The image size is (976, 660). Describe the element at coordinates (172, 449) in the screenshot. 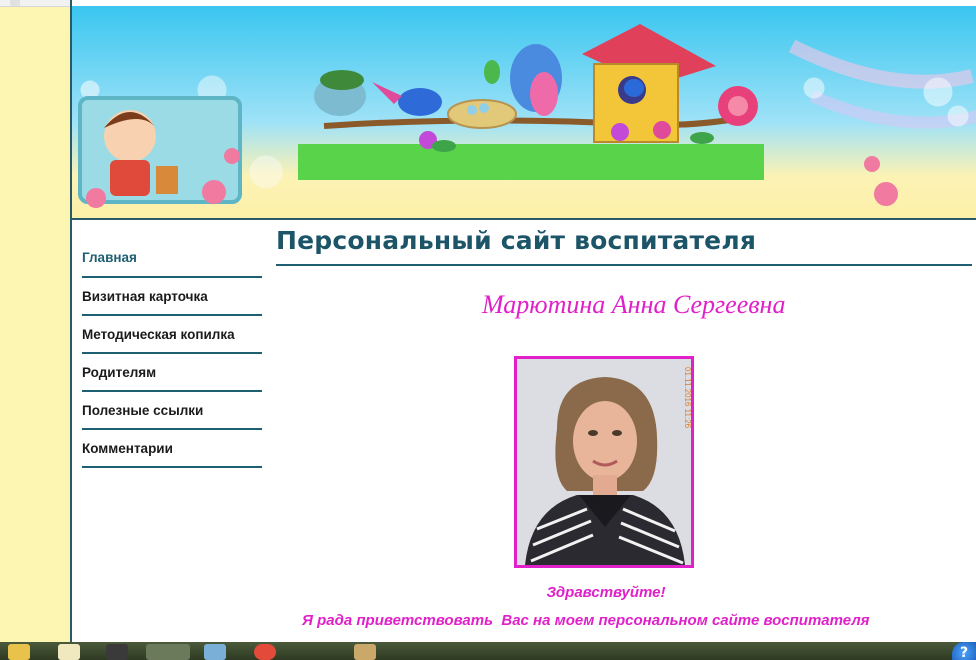

I see `nav-item-comments: Комментарии` at that location.